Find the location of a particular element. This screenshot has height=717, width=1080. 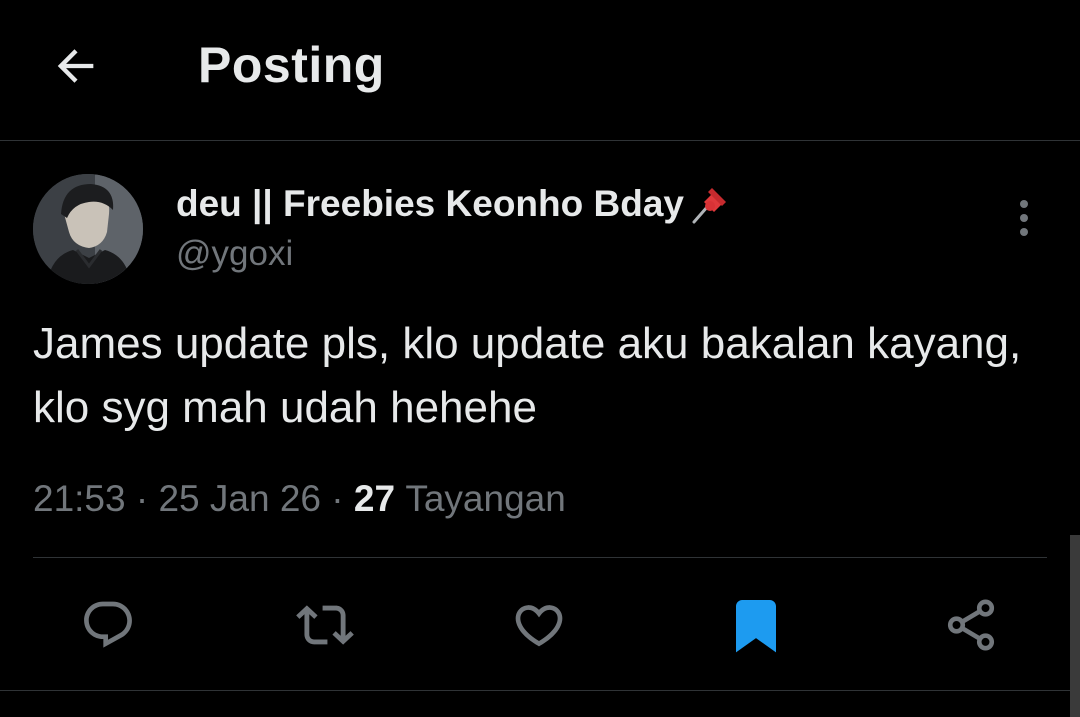

views-label: Tayangan is located at coordinates (485, 498).